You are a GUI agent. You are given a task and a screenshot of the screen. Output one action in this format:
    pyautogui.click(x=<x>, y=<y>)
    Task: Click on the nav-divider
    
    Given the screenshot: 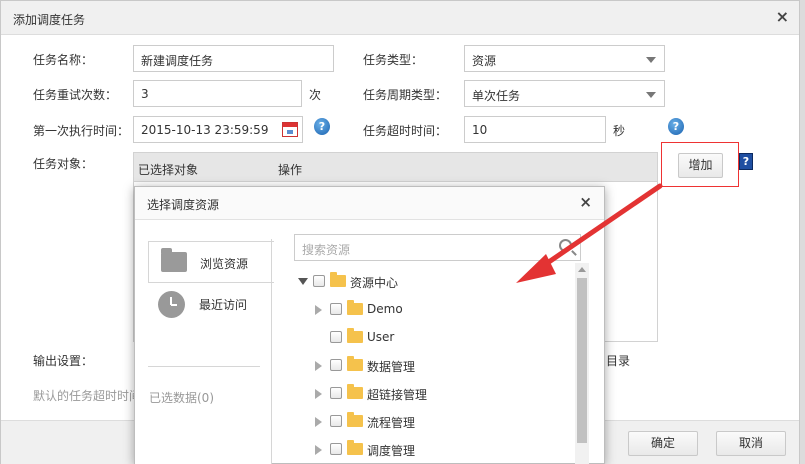 What is the action you would take?
    pyautogui.click(x=204, y=366)
    